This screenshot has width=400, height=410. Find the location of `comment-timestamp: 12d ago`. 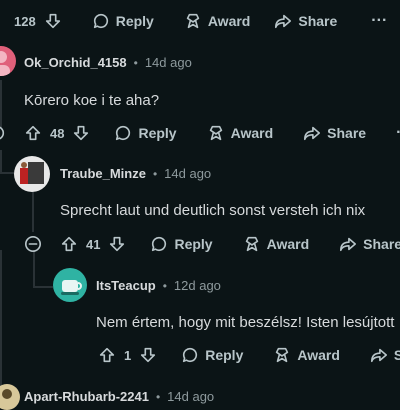

comment-timestamp: 12d ago is located at coordinates (197, 285).